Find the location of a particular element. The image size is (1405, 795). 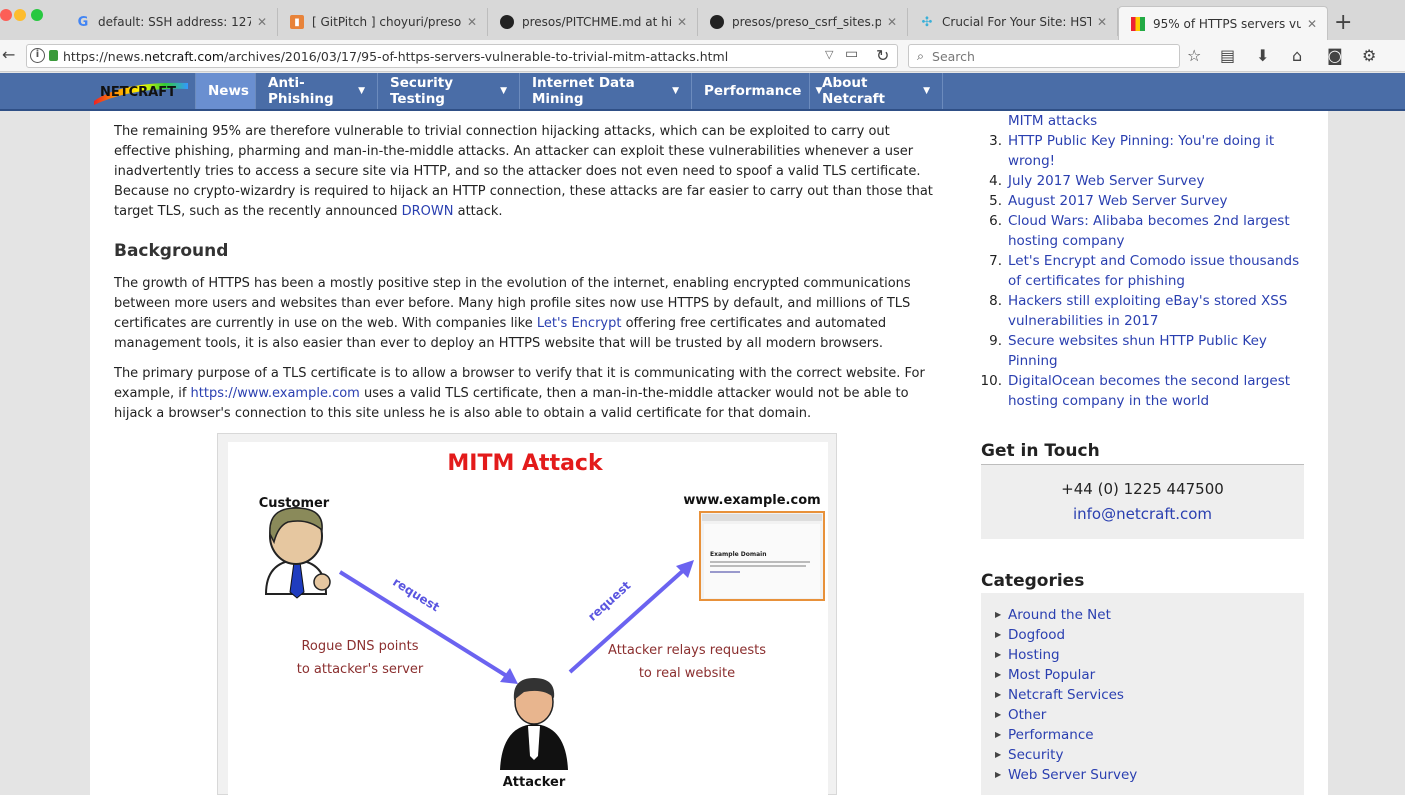

pocket-icon: ◙ is located at coordinates (1335, 55).